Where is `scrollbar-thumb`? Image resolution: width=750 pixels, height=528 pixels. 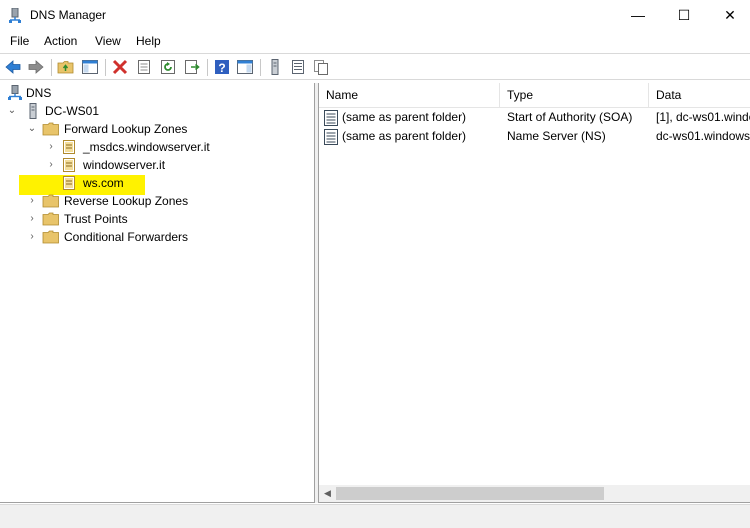
scrollbar-thumb is located at coordinates (470, 493).